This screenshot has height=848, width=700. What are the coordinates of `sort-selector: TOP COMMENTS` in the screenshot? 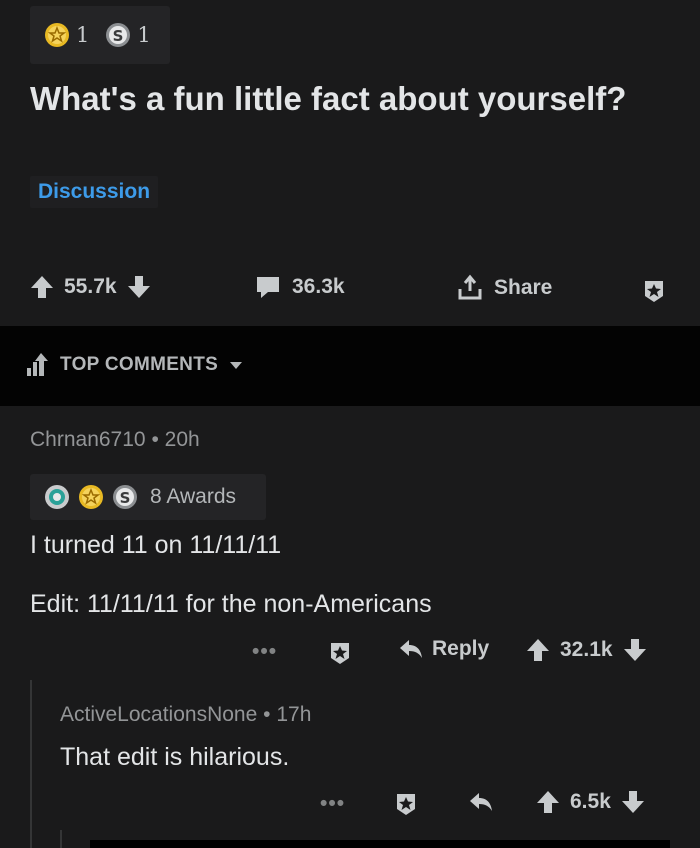 It's located at (135, 365).